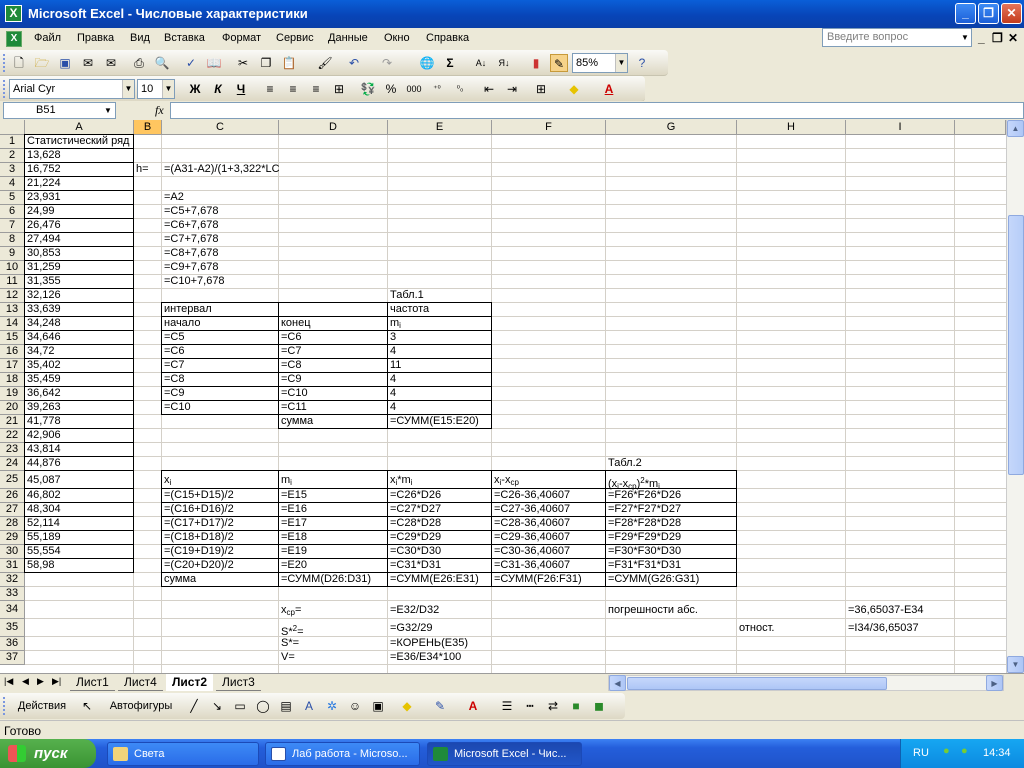 This screenshot has height=768, width=1024. I want to click on clipart-icon: ☺, so click(355, 706).